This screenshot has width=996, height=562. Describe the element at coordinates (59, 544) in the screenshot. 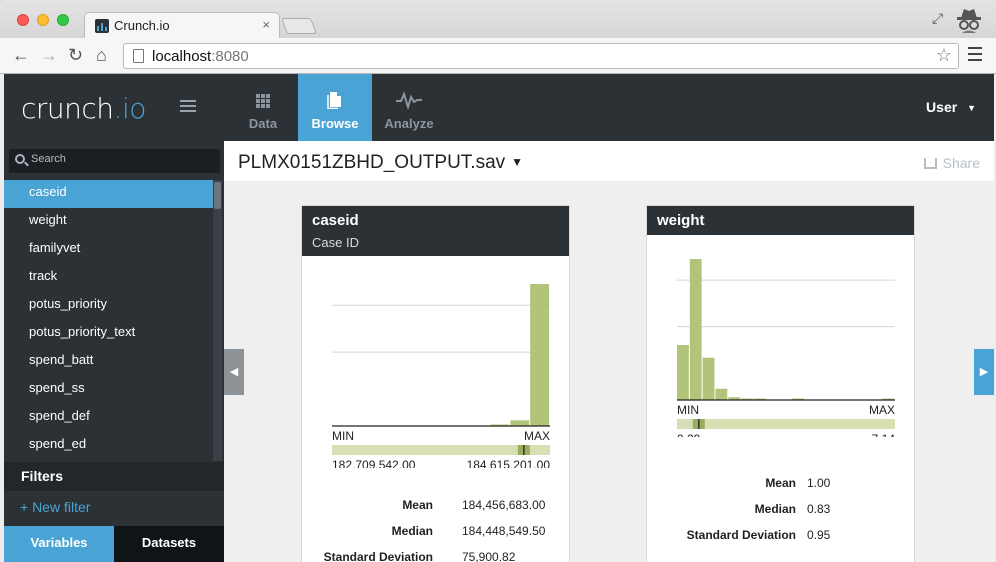

I see `tab-variables: Variables` at that location.